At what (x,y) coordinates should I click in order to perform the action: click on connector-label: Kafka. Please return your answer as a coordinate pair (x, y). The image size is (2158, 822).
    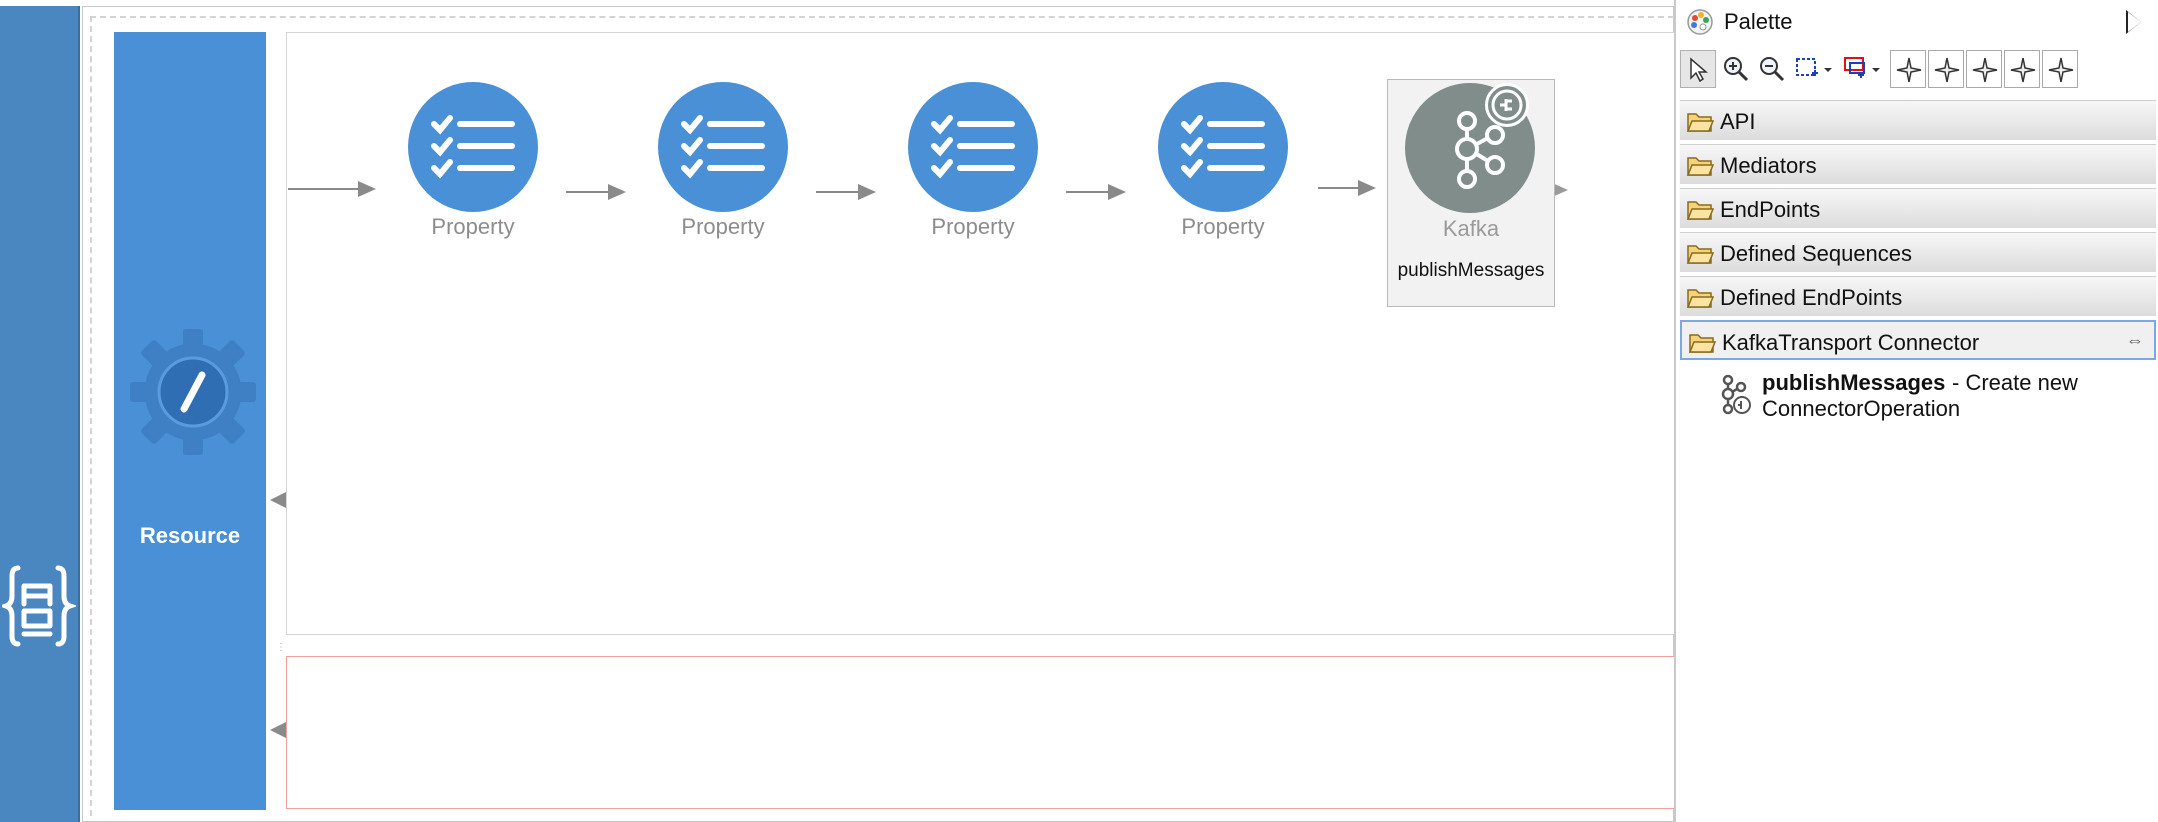
    Looking at the image, I should click on (1471, 228).